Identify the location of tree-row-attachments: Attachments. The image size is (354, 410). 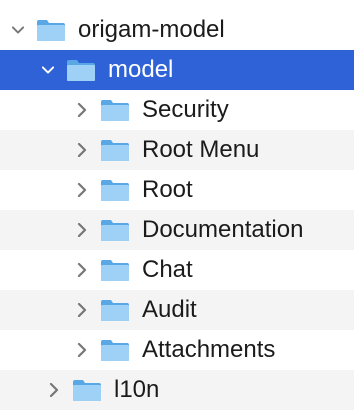
(177, 350).